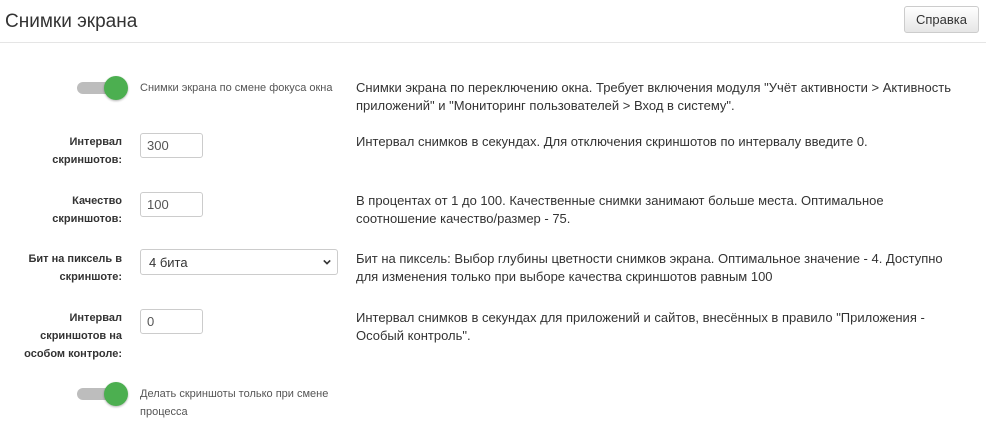 The width and height of the screenshot is (986, 428). I want to click on bits-label: Бит на пиксель в скриншоте:, so click(75, 268).